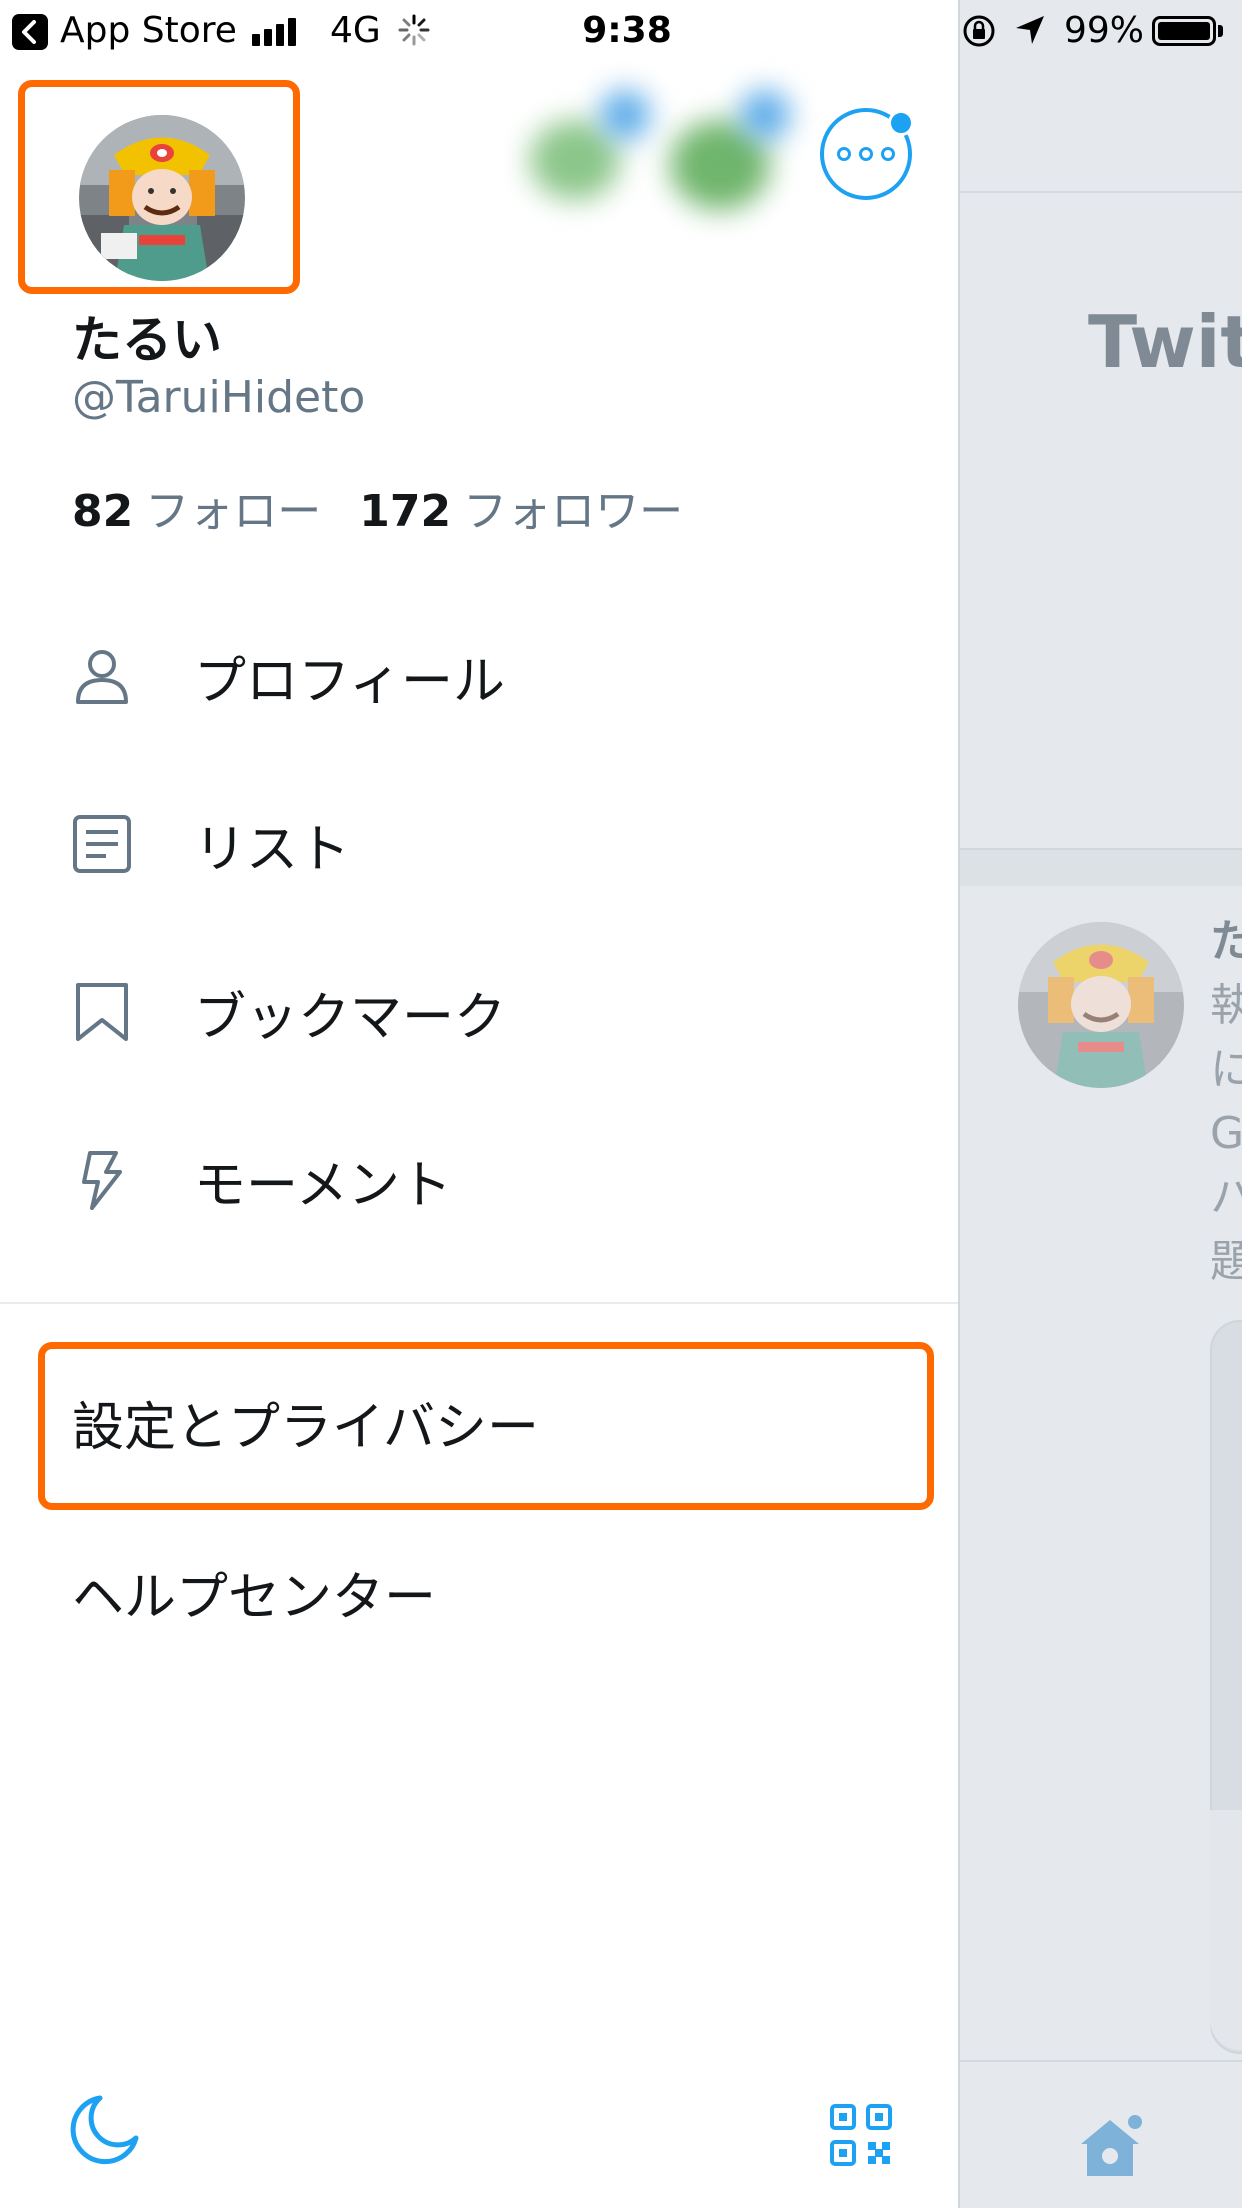  Describe the element at coordinates (979, 35) in the screenshot. I see `orientation-lock-icon` at that location.